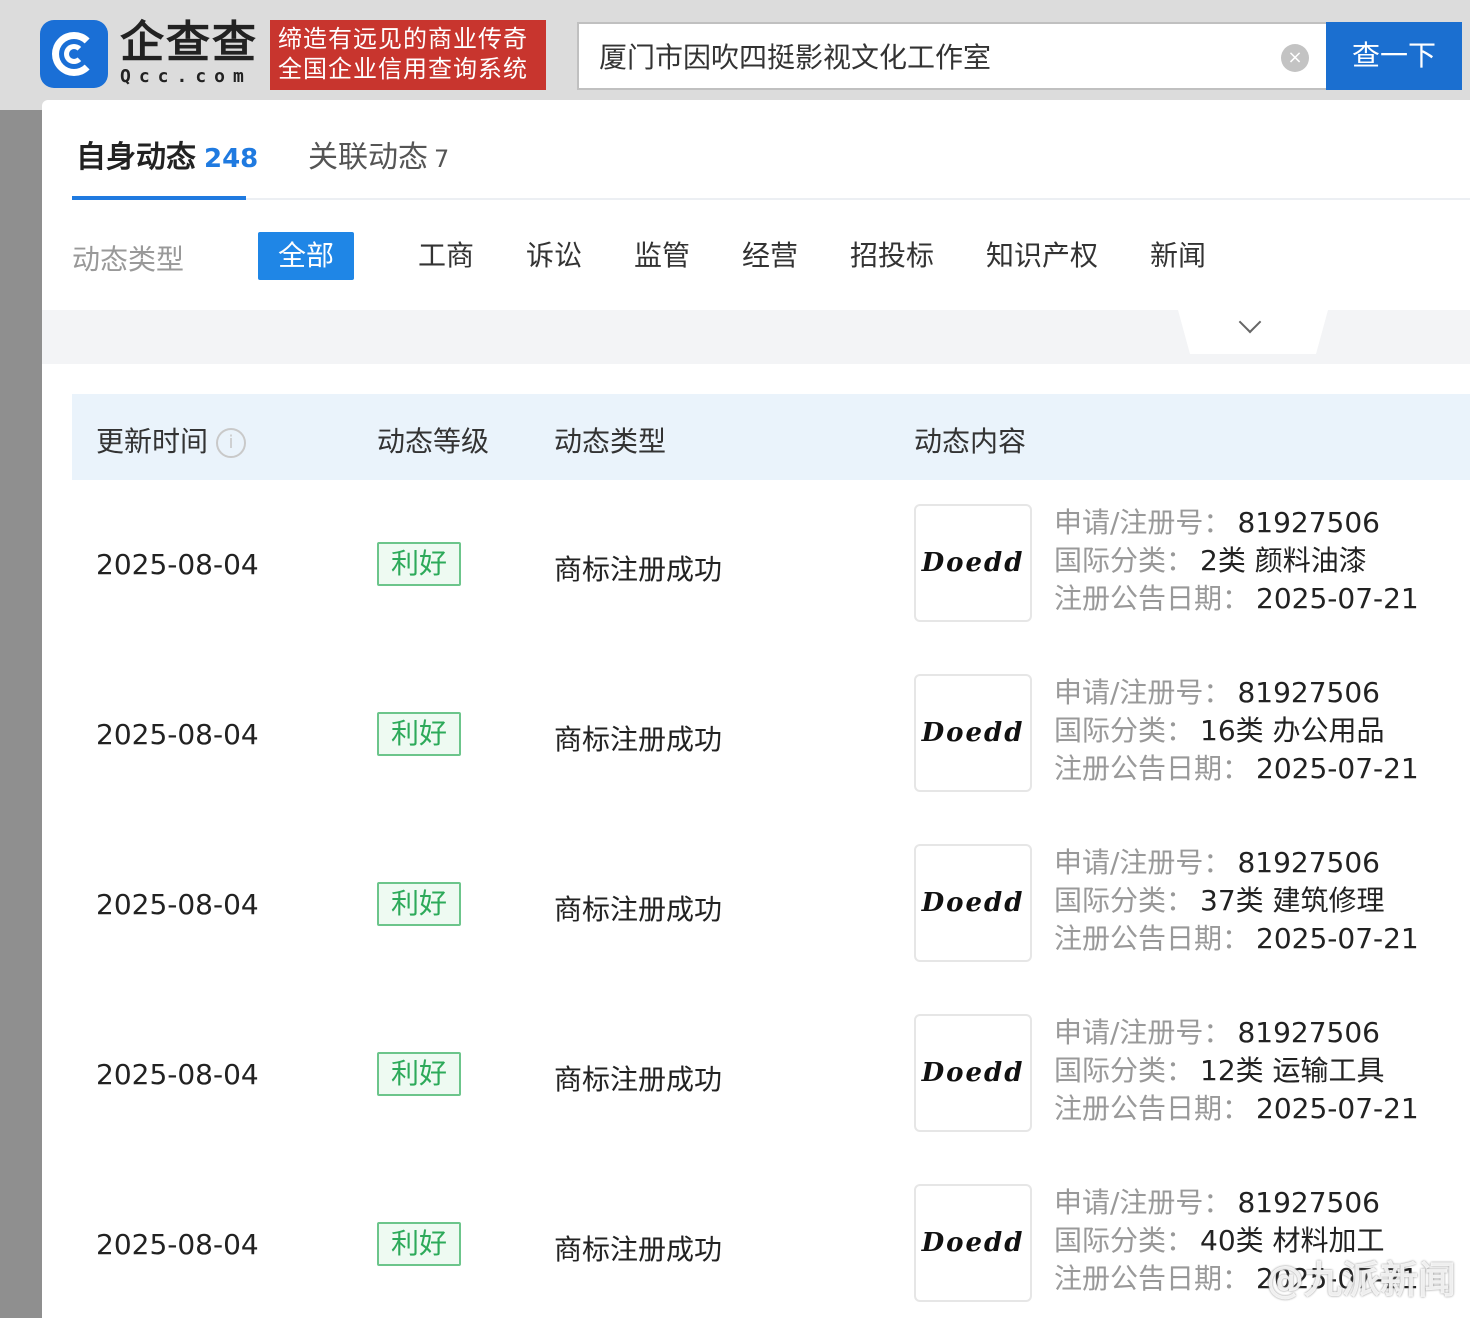 The height and width of the screenshot is (1318, 1470). What do you see at coordinates (433, 441) in the screenshot?
I see `col-level: 动态等级` at bounding box center [433, 441].